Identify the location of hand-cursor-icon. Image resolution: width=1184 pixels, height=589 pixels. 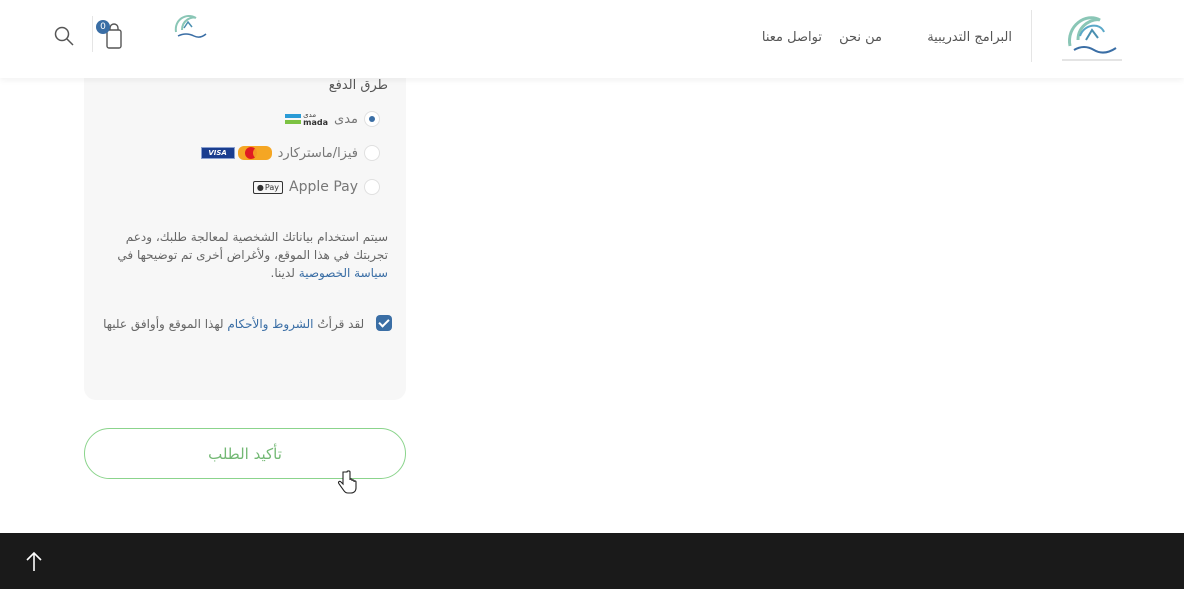
(347, 482).